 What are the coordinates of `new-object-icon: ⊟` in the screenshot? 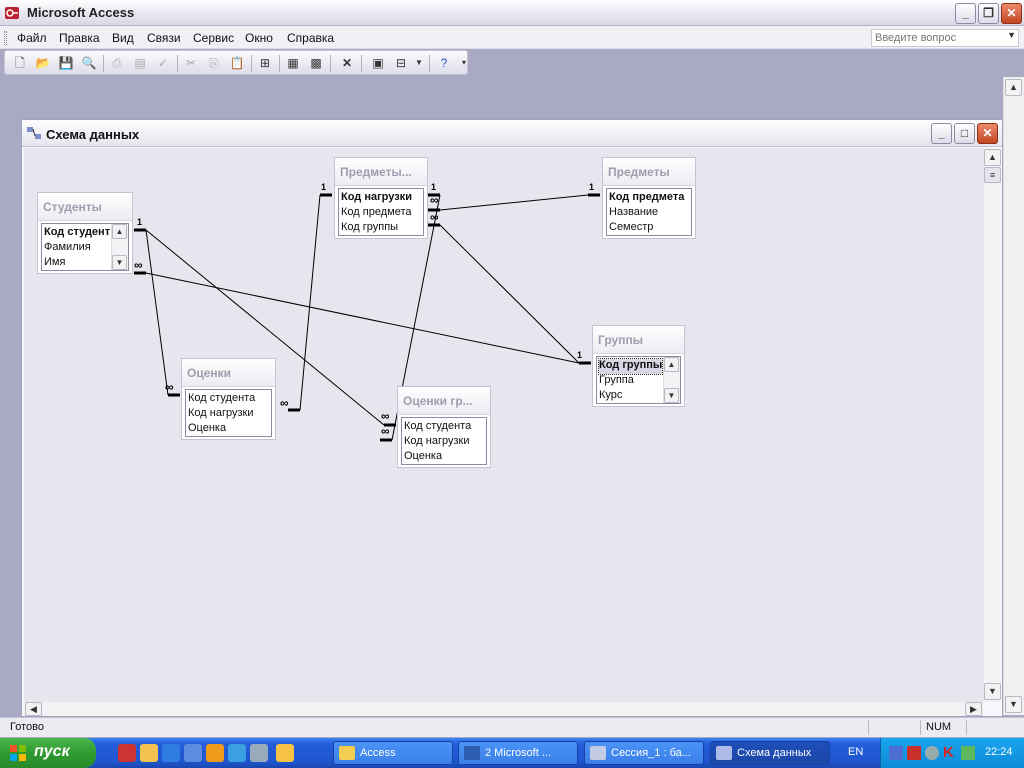 It's located at (401, 63).